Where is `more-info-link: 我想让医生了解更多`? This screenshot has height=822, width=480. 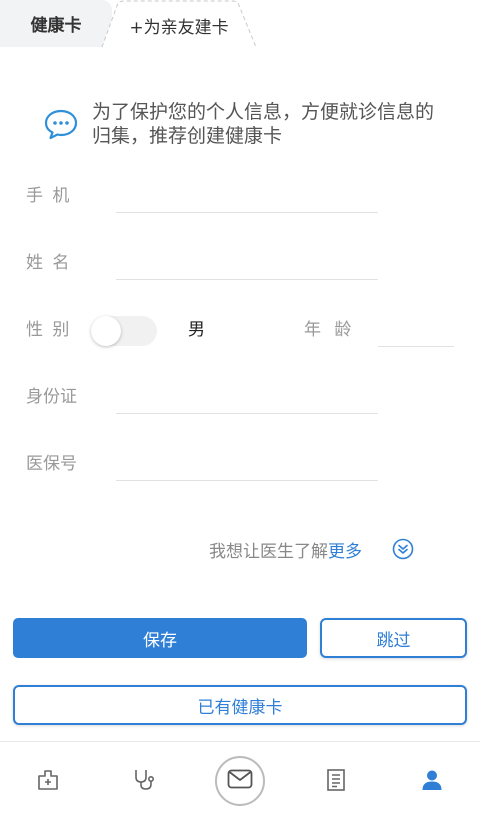
more-info-link: 我想让医生了解更多 is located at coordinates (285, 552).